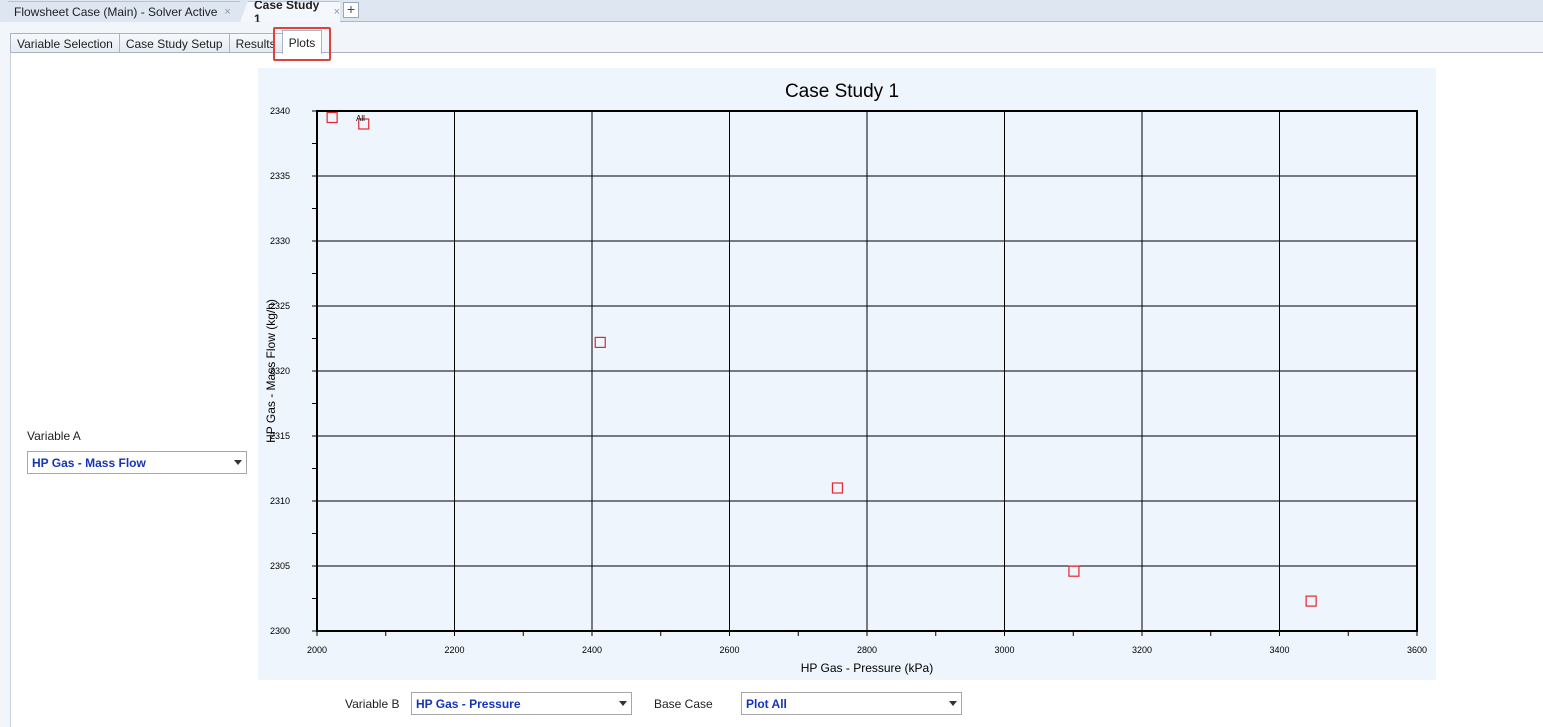 This screenshot has width=1543, height=727. I want to click on tab-case-study-1: Case Study 1 ×, so click(290, 11).